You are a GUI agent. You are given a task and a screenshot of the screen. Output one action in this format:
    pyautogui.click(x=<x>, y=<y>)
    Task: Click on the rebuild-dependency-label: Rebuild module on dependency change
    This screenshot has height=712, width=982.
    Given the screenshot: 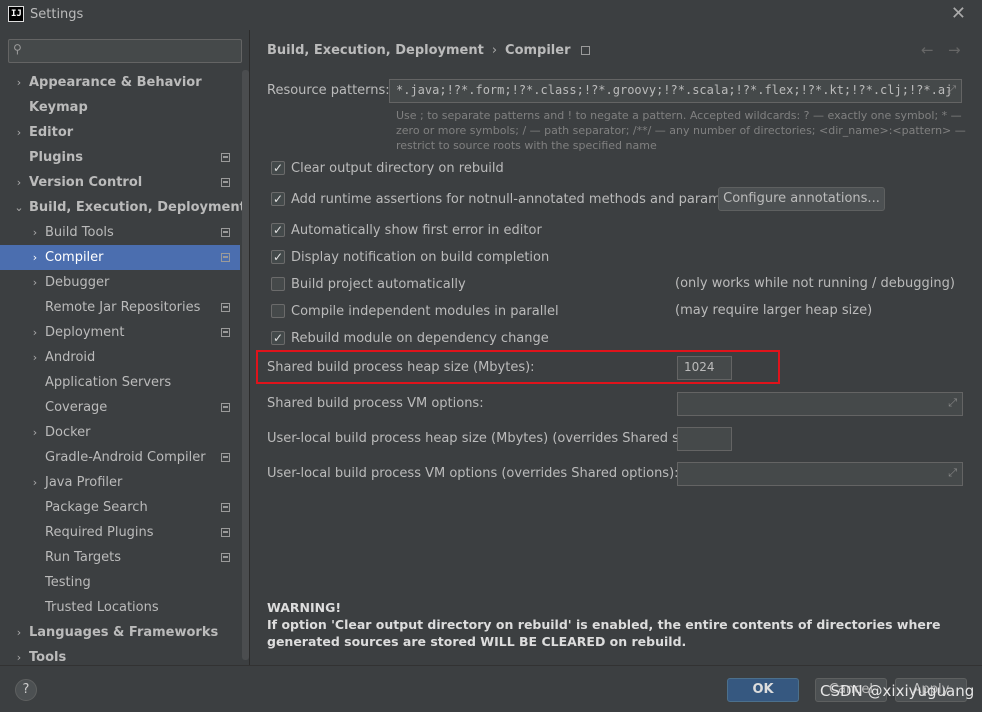 What is the action you would take?
    pyautogui.click(x=420, y=338)
    